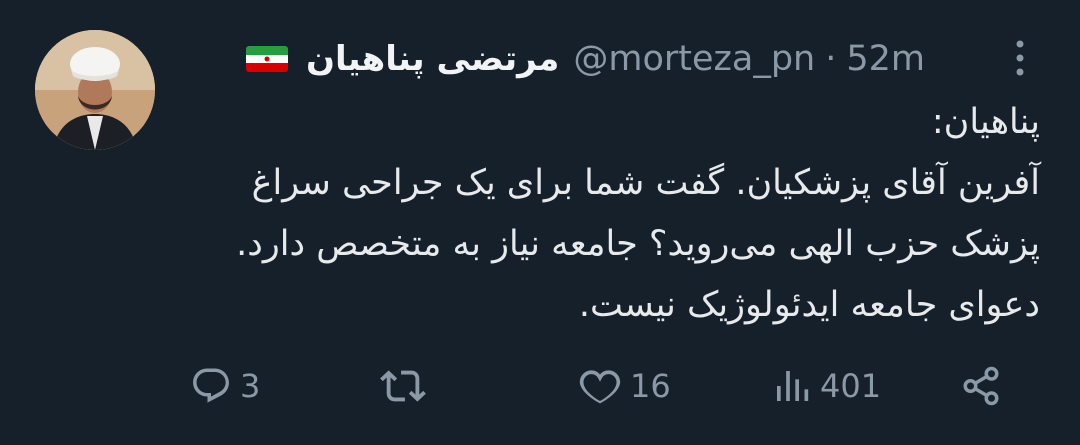 The image size is (1080, 445). What do you see at coordinates (266, 59) in the screenshot?
I see `iran-flag-icon` at bounding box center [266, 59].